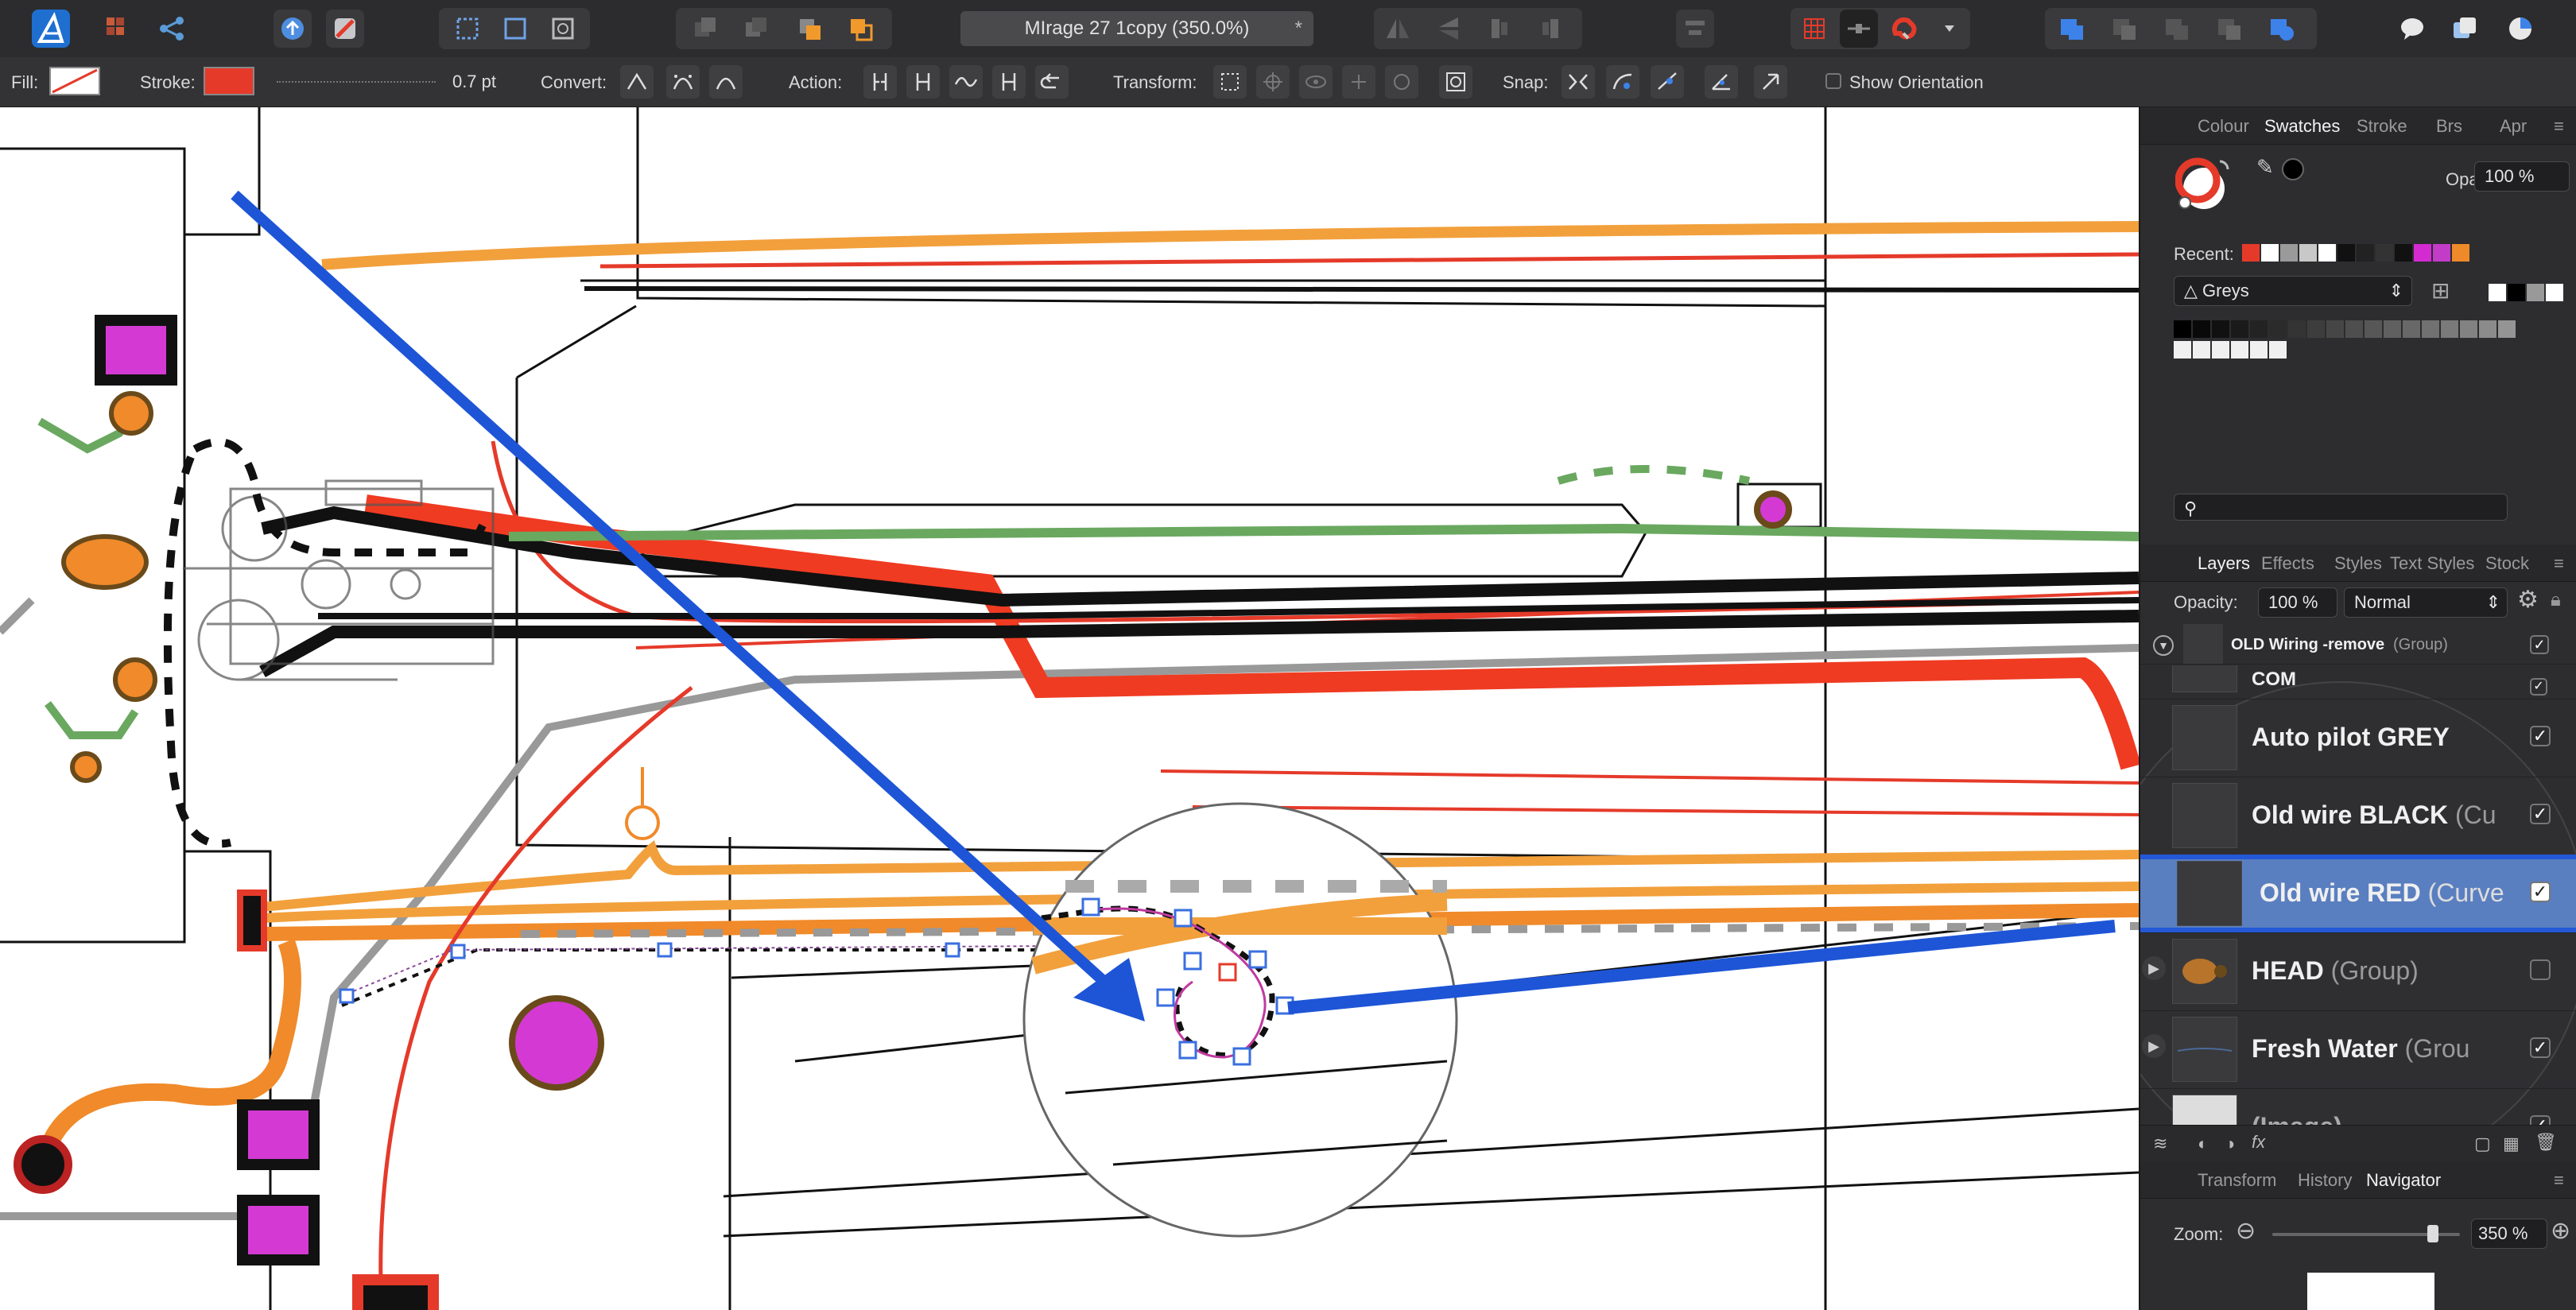  I want to click on close-curve-icon, so click(923, 82).